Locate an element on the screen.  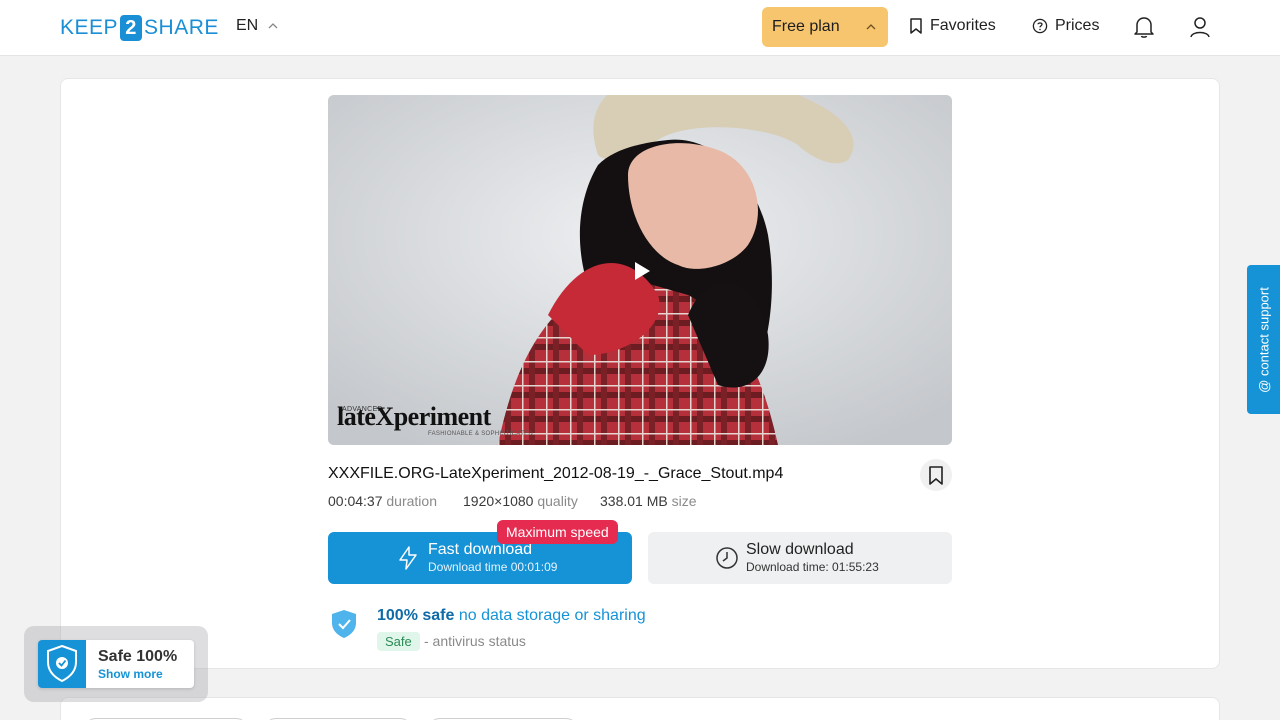
secondary-card is located at coordinates (640, 708).